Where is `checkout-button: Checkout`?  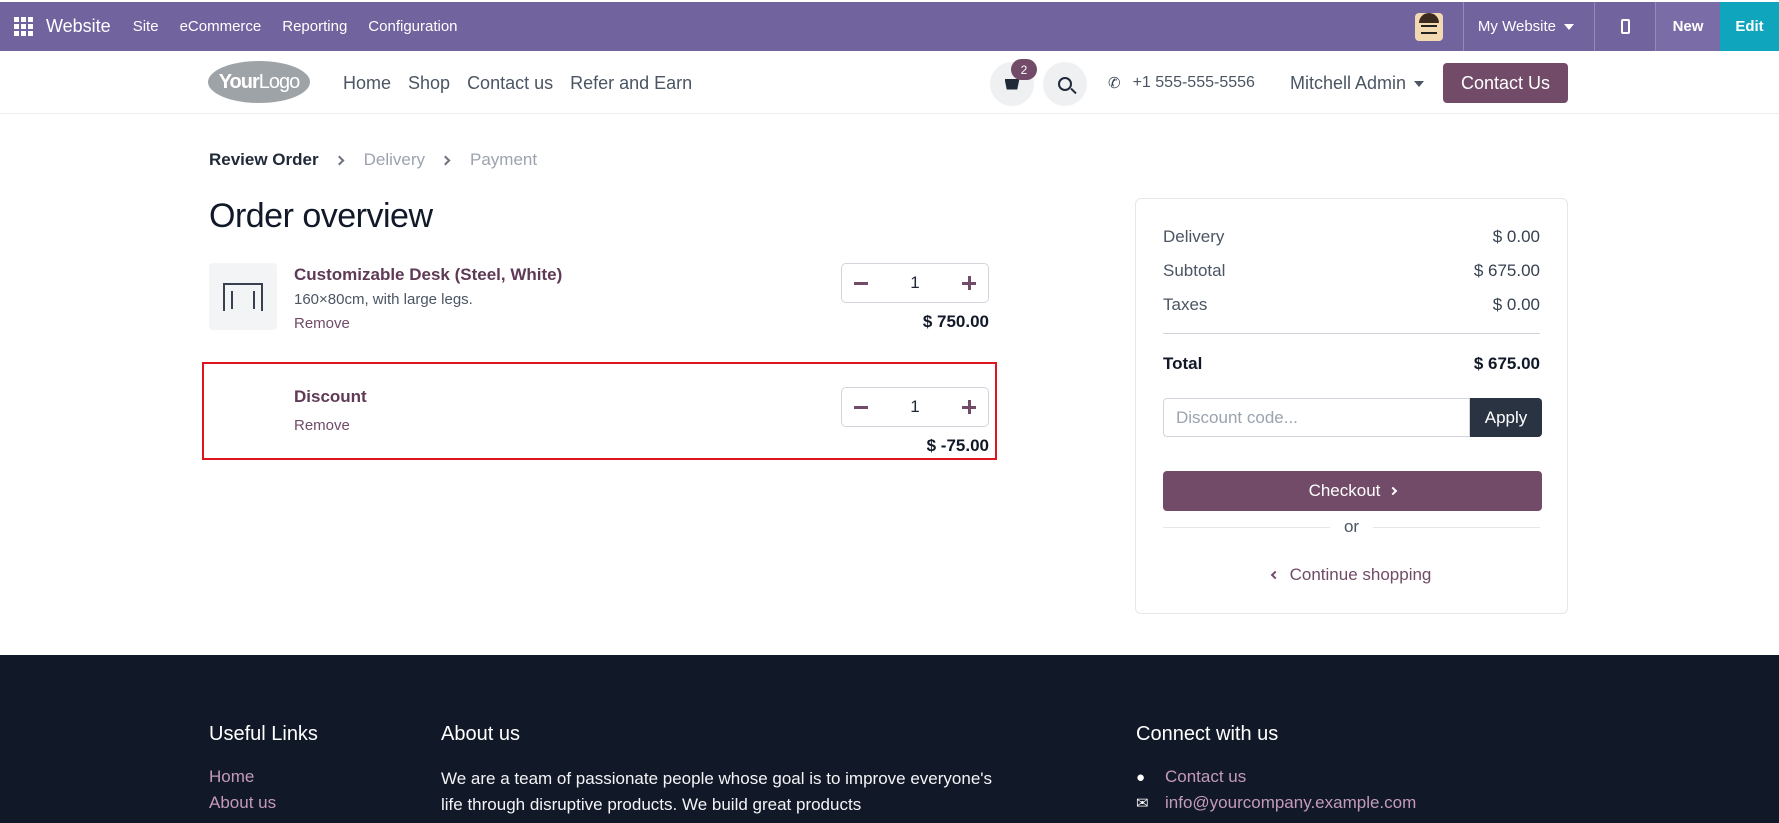 checkout-button: Checkout is located at coordinates (1352, 491).